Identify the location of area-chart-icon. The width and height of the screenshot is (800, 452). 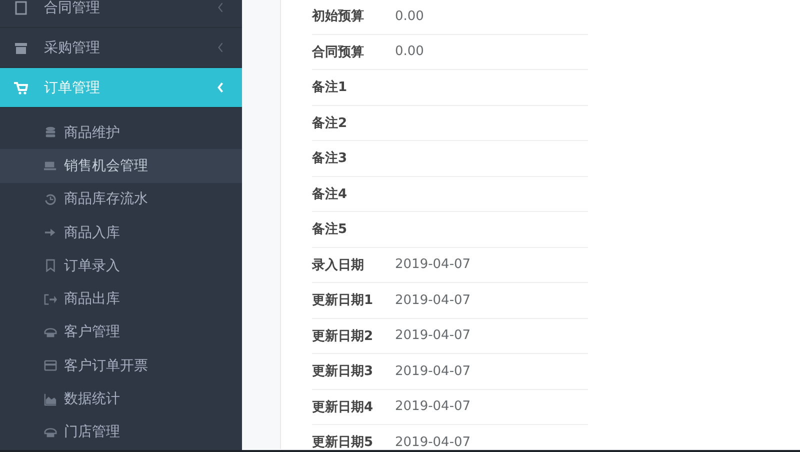
(50, 399).